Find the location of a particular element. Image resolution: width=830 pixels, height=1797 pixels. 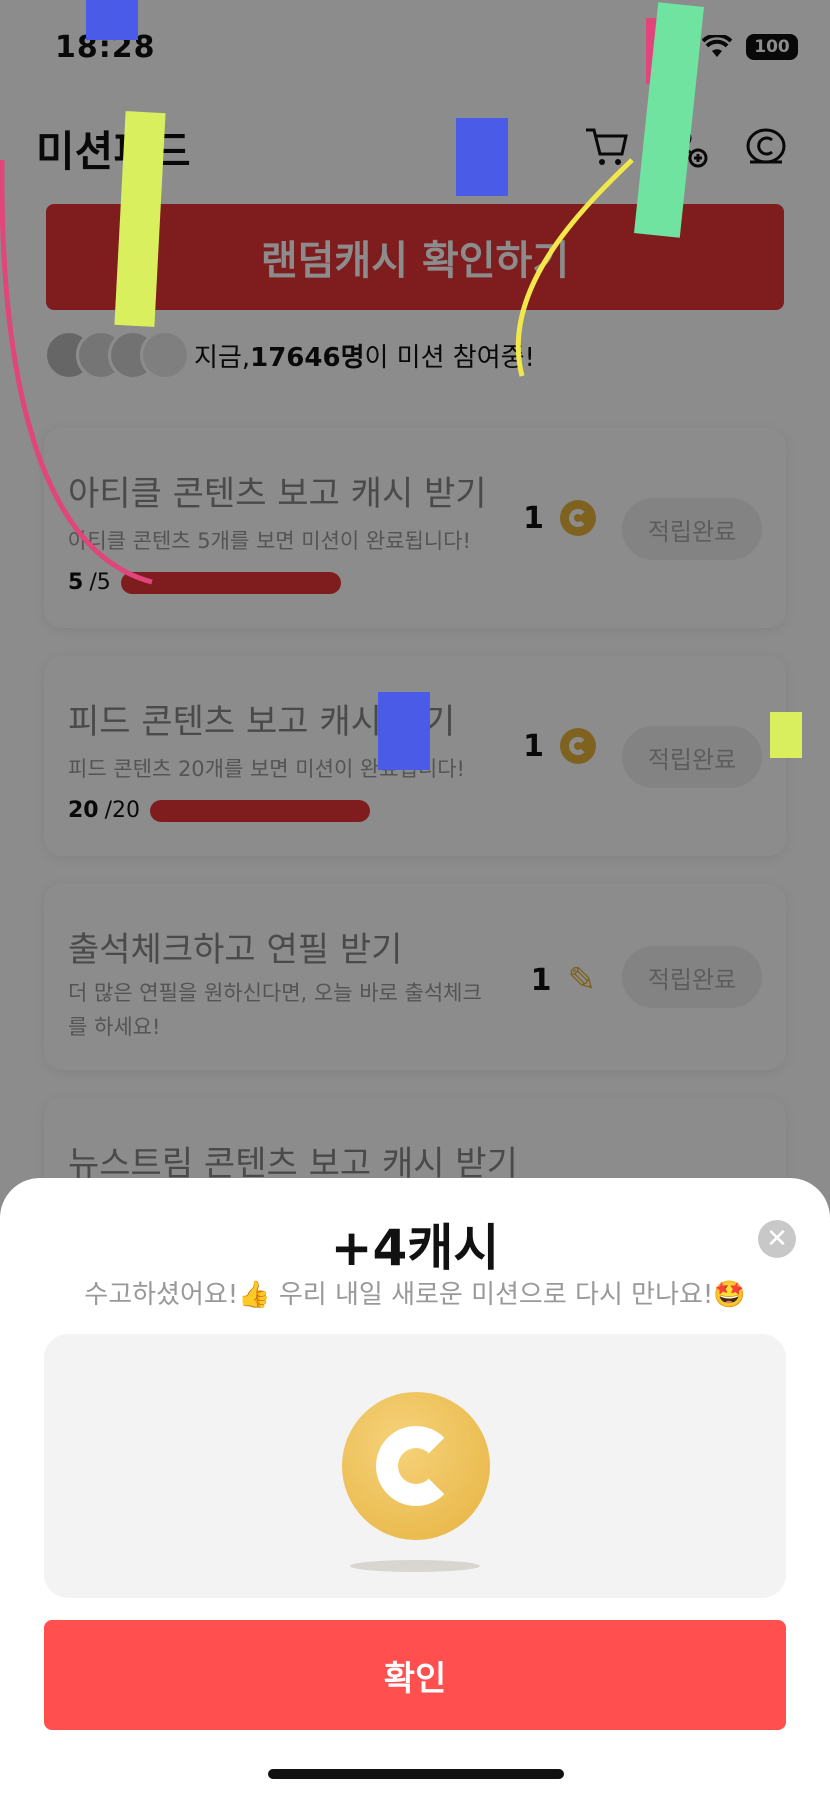

close-icon: ✕ is located at coordinates (777, 1239).